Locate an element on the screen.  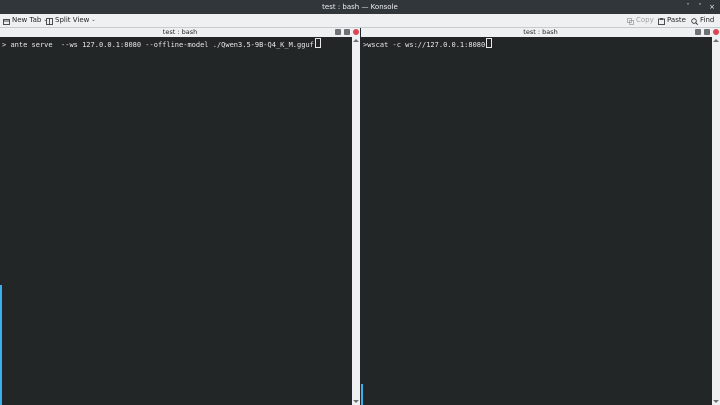
copy-icon is located at coordinates (630, 21).